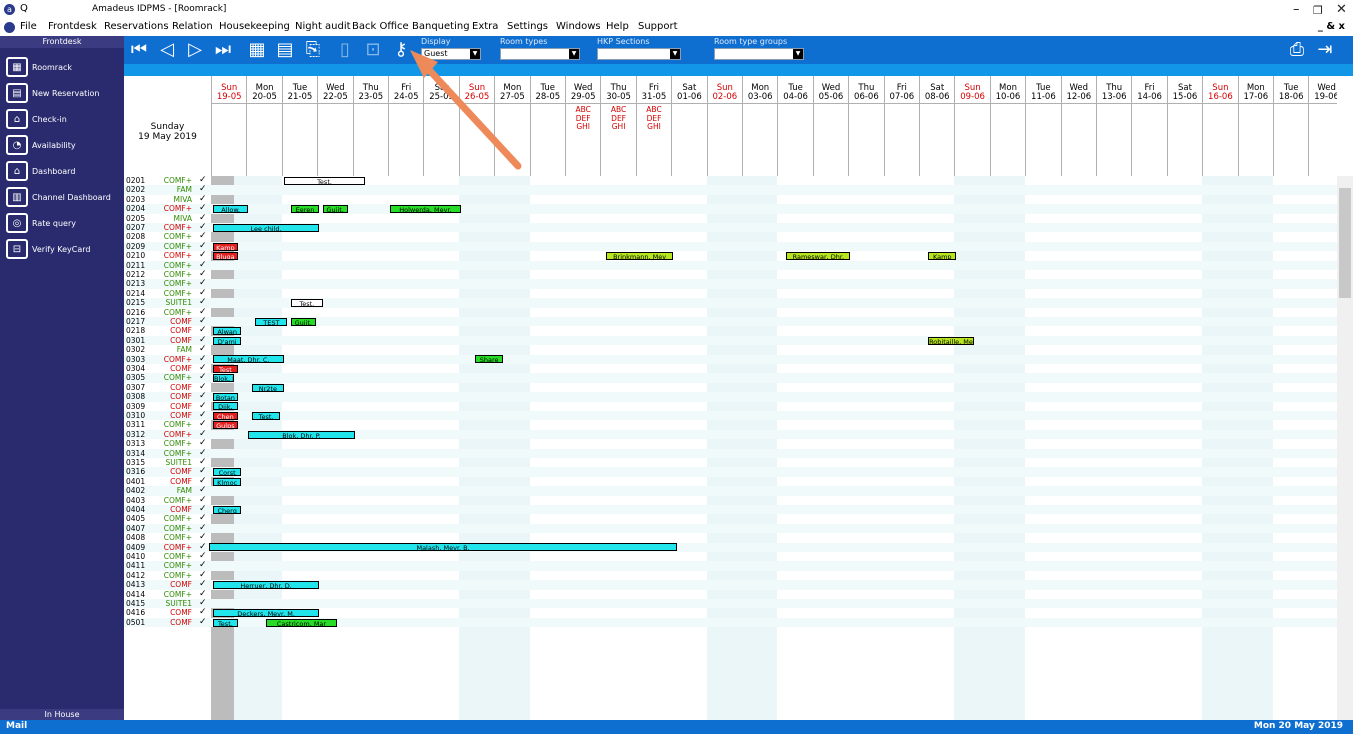  Describe the element at coordinates (225, 368) in the screenshot. I see `reservation-bar: Test` at that location.